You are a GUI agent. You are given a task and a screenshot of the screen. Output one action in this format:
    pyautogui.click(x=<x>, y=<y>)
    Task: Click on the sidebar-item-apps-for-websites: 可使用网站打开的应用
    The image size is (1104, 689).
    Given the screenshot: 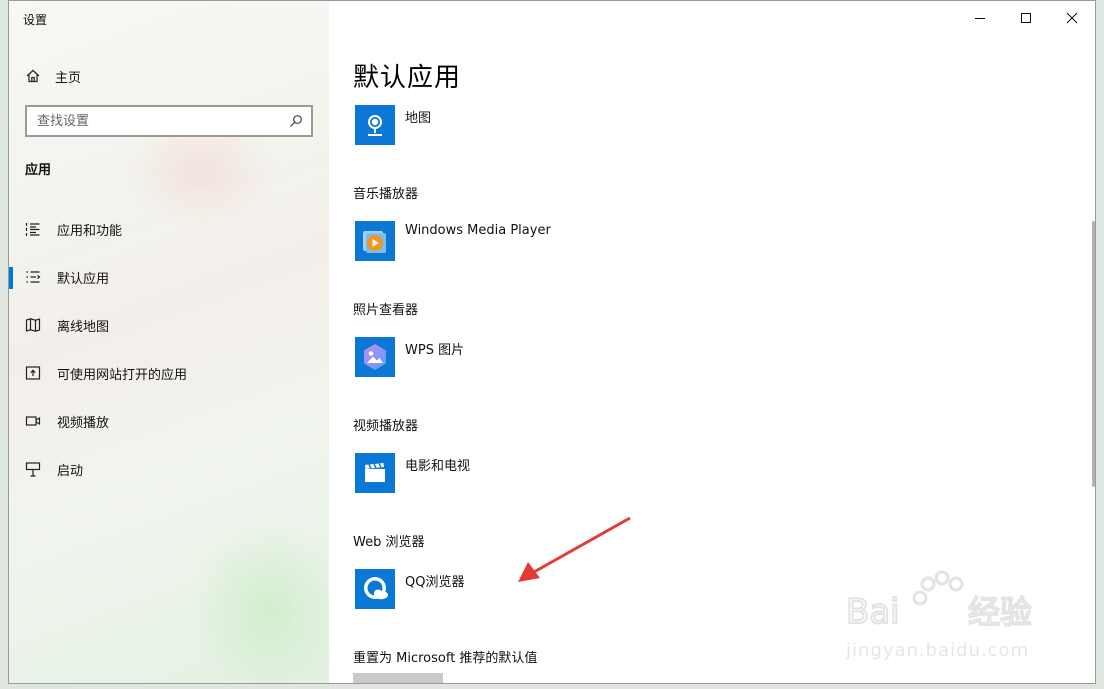 What is the action you would take?
    pyautogui.click(x=169, y=373)
    